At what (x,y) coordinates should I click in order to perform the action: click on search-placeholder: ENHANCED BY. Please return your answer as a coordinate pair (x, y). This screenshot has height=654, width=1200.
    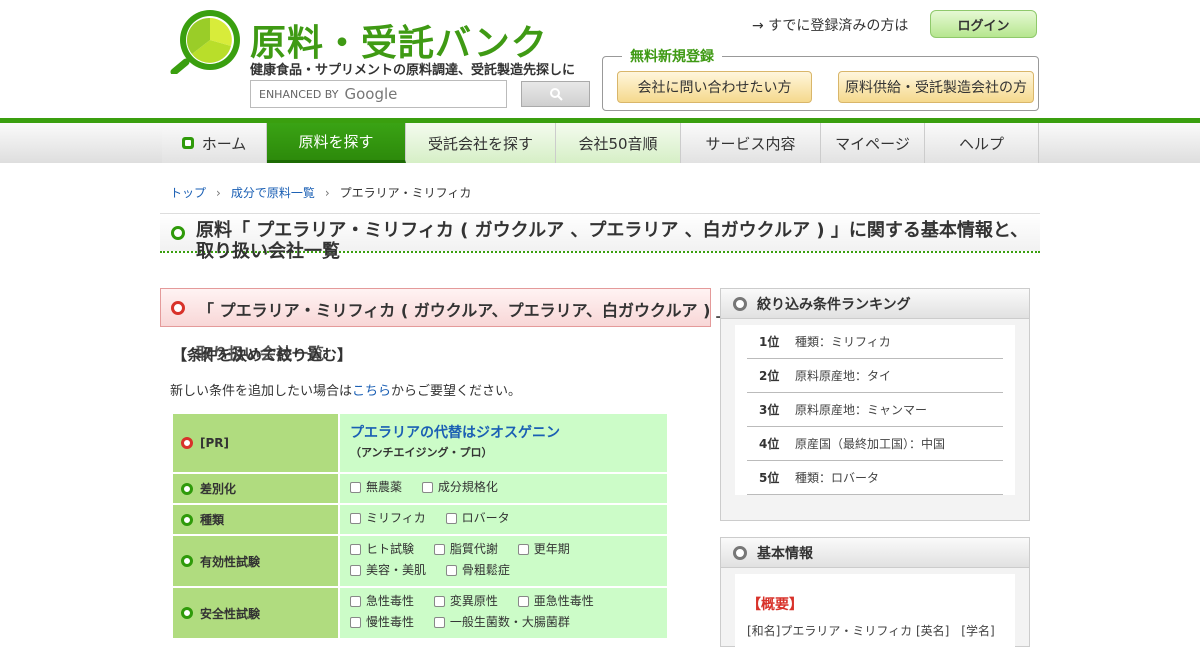
    Looking at the image, I should click on (299, 94).